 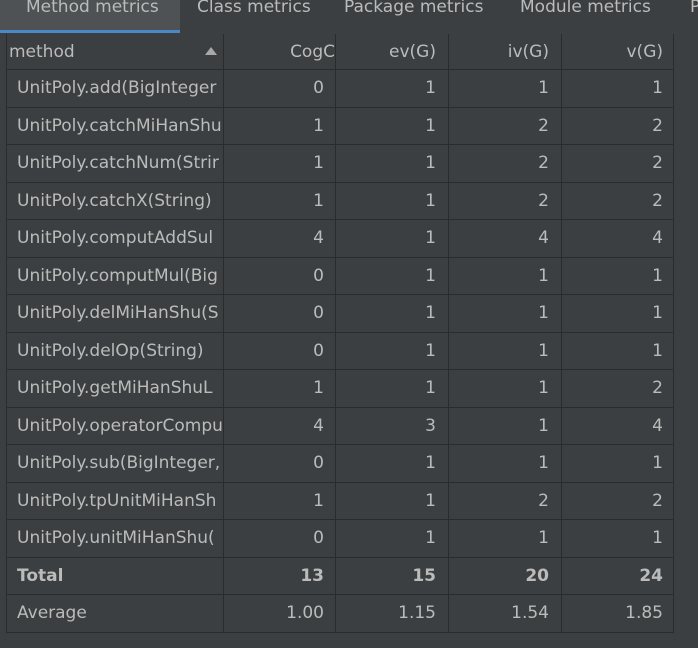 I want to click on table-row: UnitPoly.sub(BigInteger, 0 1 1 1, so click(x=349, y=464).